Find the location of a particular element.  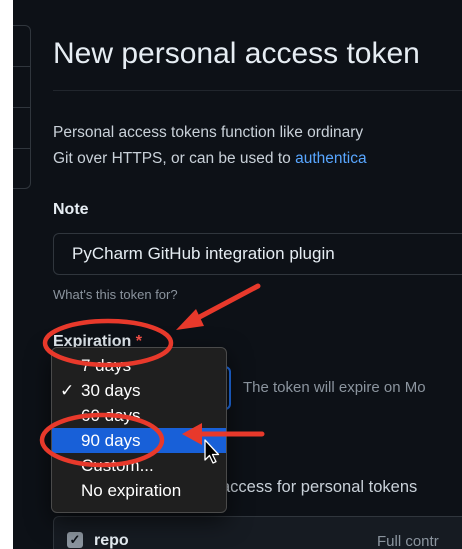

option-60-days: 60 days is located at coordinates (139, 415).